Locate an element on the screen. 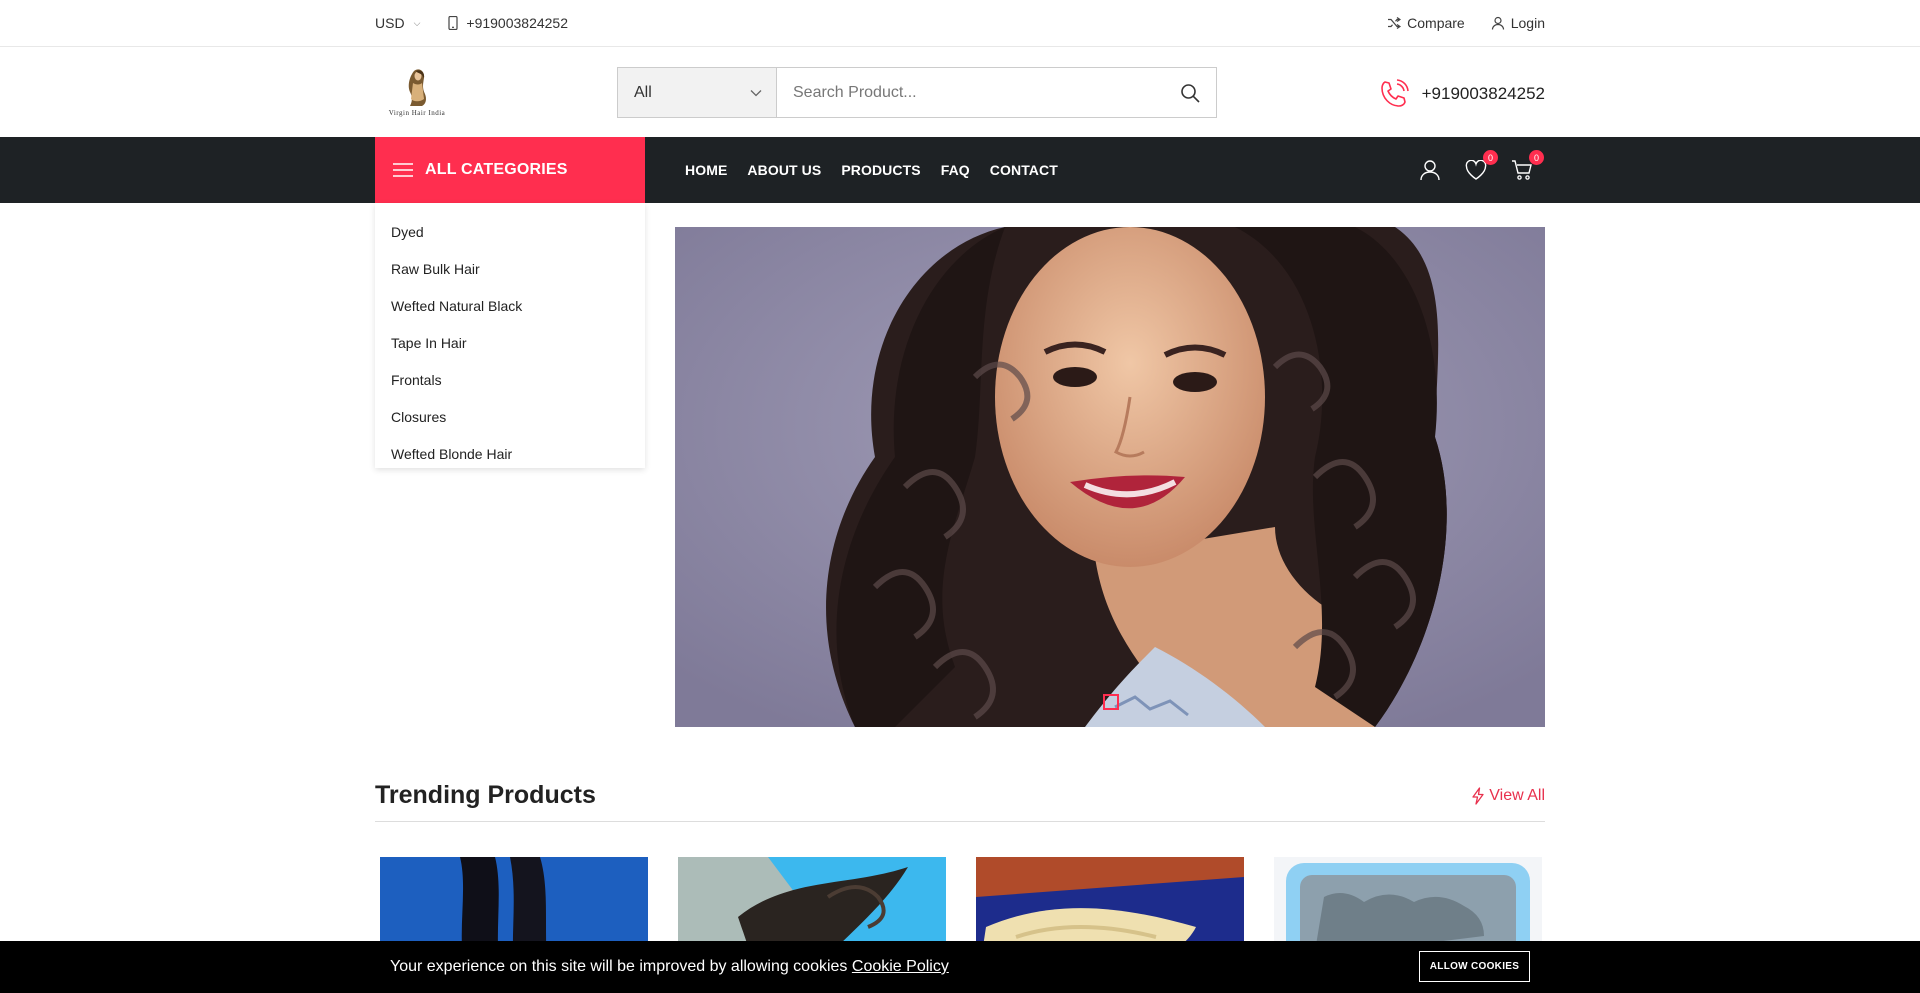 The image size is (1920, 993). cart-icon is located at coordinates (1522, 170).